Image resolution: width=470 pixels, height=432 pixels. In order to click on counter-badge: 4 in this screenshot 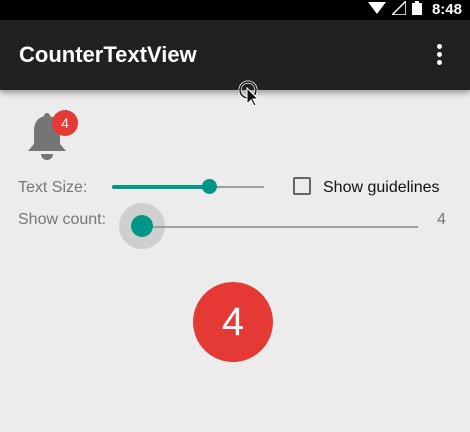, I will do `click(233, 322)`.